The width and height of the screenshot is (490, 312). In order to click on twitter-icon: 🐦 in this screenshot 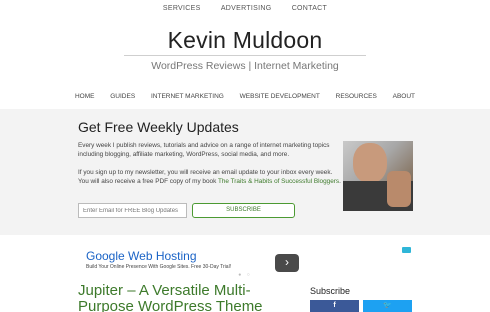, I will do `click(387, 306)`.